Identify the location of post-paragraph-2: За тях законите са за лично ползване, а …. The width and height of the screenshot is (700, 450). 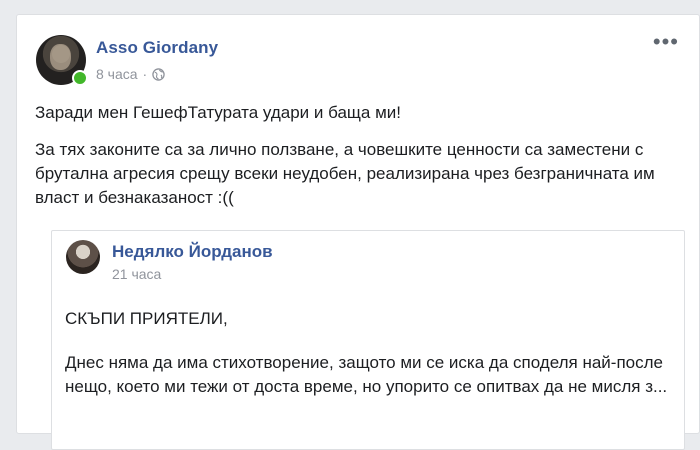
(345, 173).